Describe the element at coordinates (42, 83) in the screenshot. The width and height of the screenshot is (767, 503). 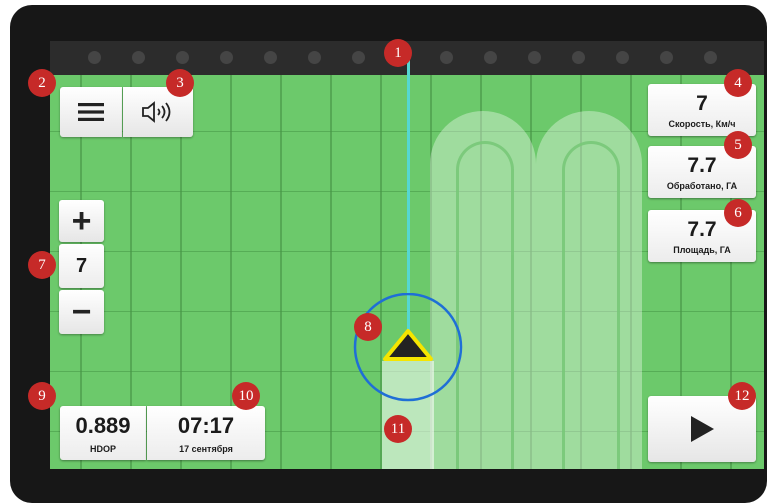
I see `marker-2: 2` at that location.